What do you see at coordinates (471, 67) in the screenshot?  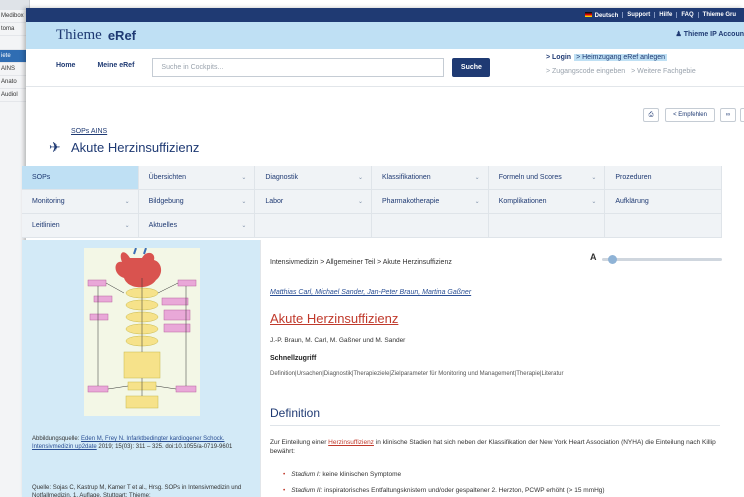 I see `search-button: Suche` at bounding box center [471, 67].